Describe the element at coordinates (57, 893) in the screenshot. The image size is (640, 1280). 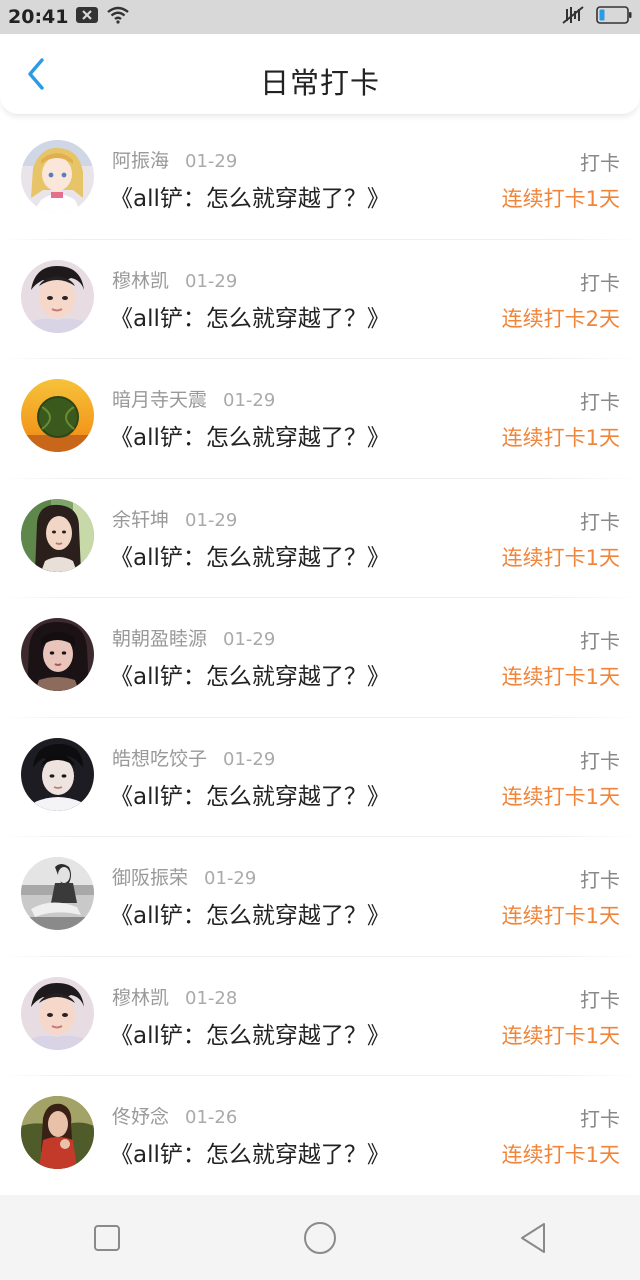
I see `grayscale-photo-avatar` at that location.